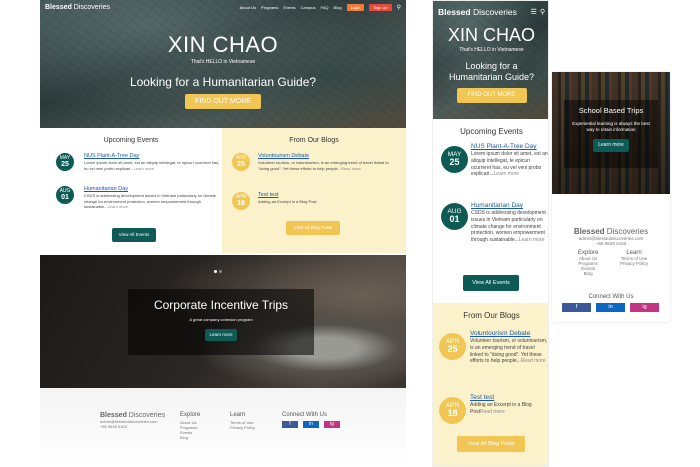  I want to click on blog-excerpt: Adding an Excerpt in a Blog Post, so click(287, 201).